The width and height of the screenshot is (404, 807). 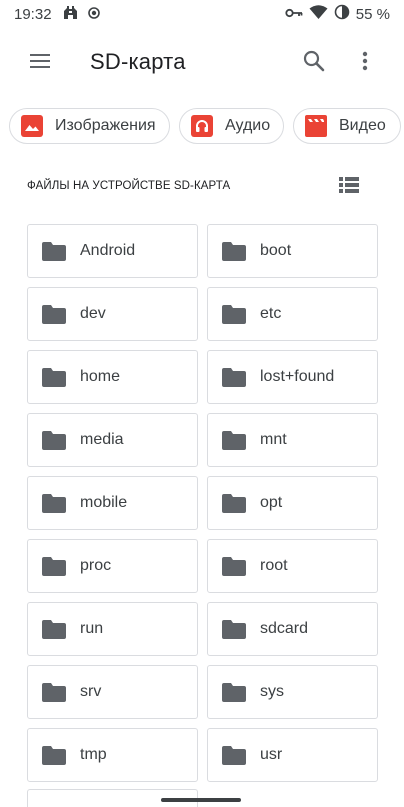 What do you see at coordinates (284, 628) in the screenshot?
I see `folder-name: sdcard` at bounding box center [284, 628].